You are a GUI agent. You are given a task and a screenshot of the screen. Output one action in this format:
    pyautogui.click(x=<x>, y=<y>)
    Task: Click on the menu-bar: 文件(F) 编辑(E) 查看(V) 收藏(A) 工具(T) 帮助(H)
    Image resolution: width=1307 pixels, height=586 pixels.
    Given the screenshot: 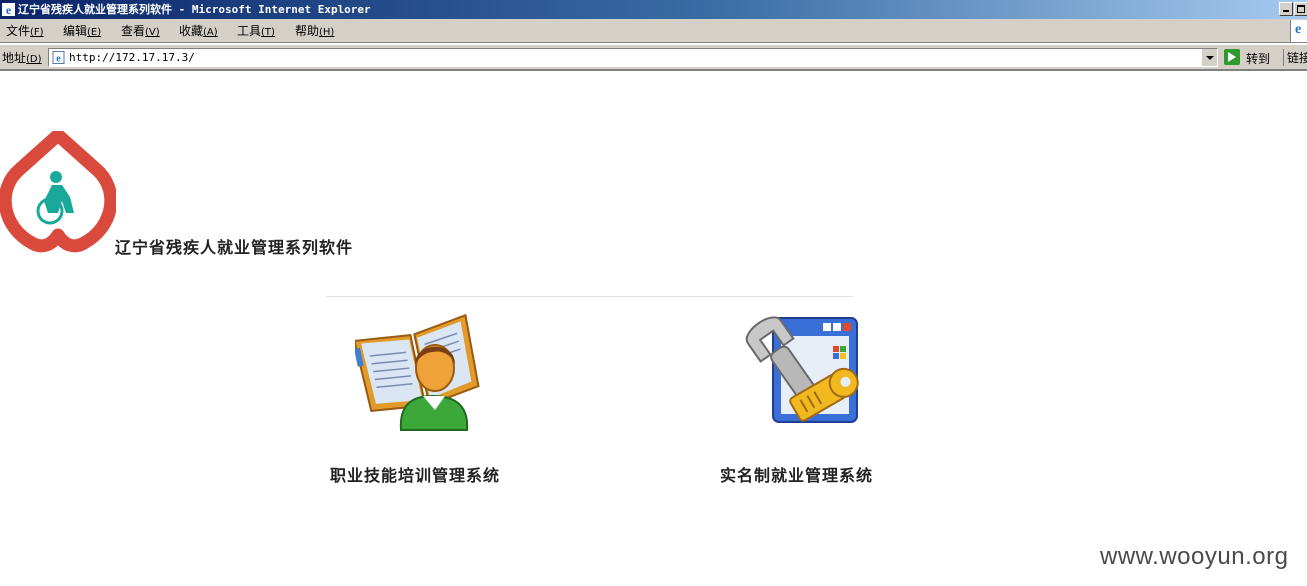 What is the action you would take?
    pyautogui.click(x=653, y=31)
    